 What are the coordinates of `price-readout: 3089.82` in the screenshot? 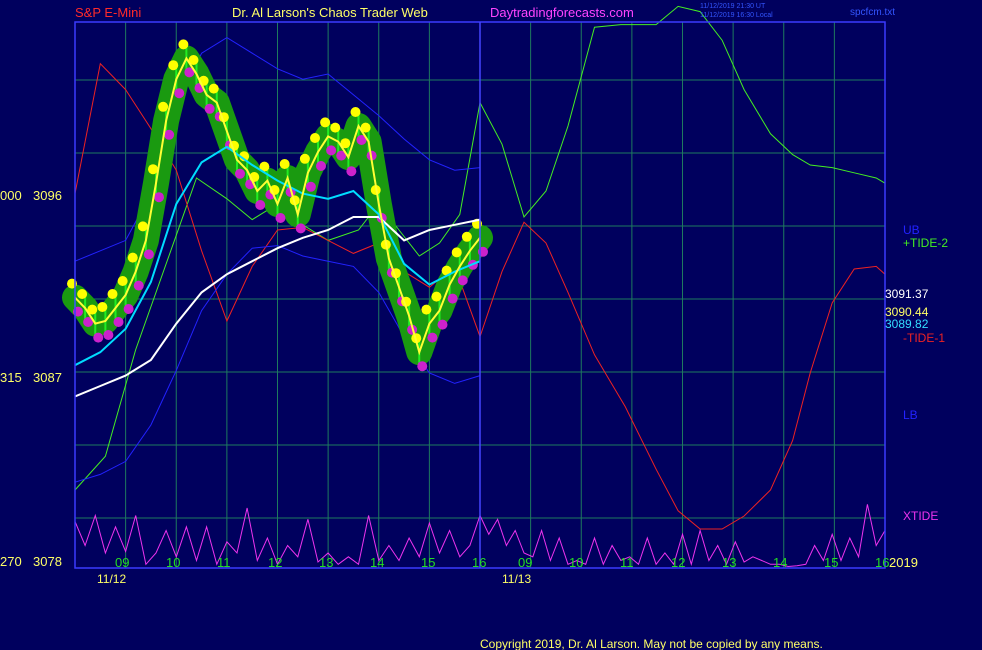 It's located at (907, 324).